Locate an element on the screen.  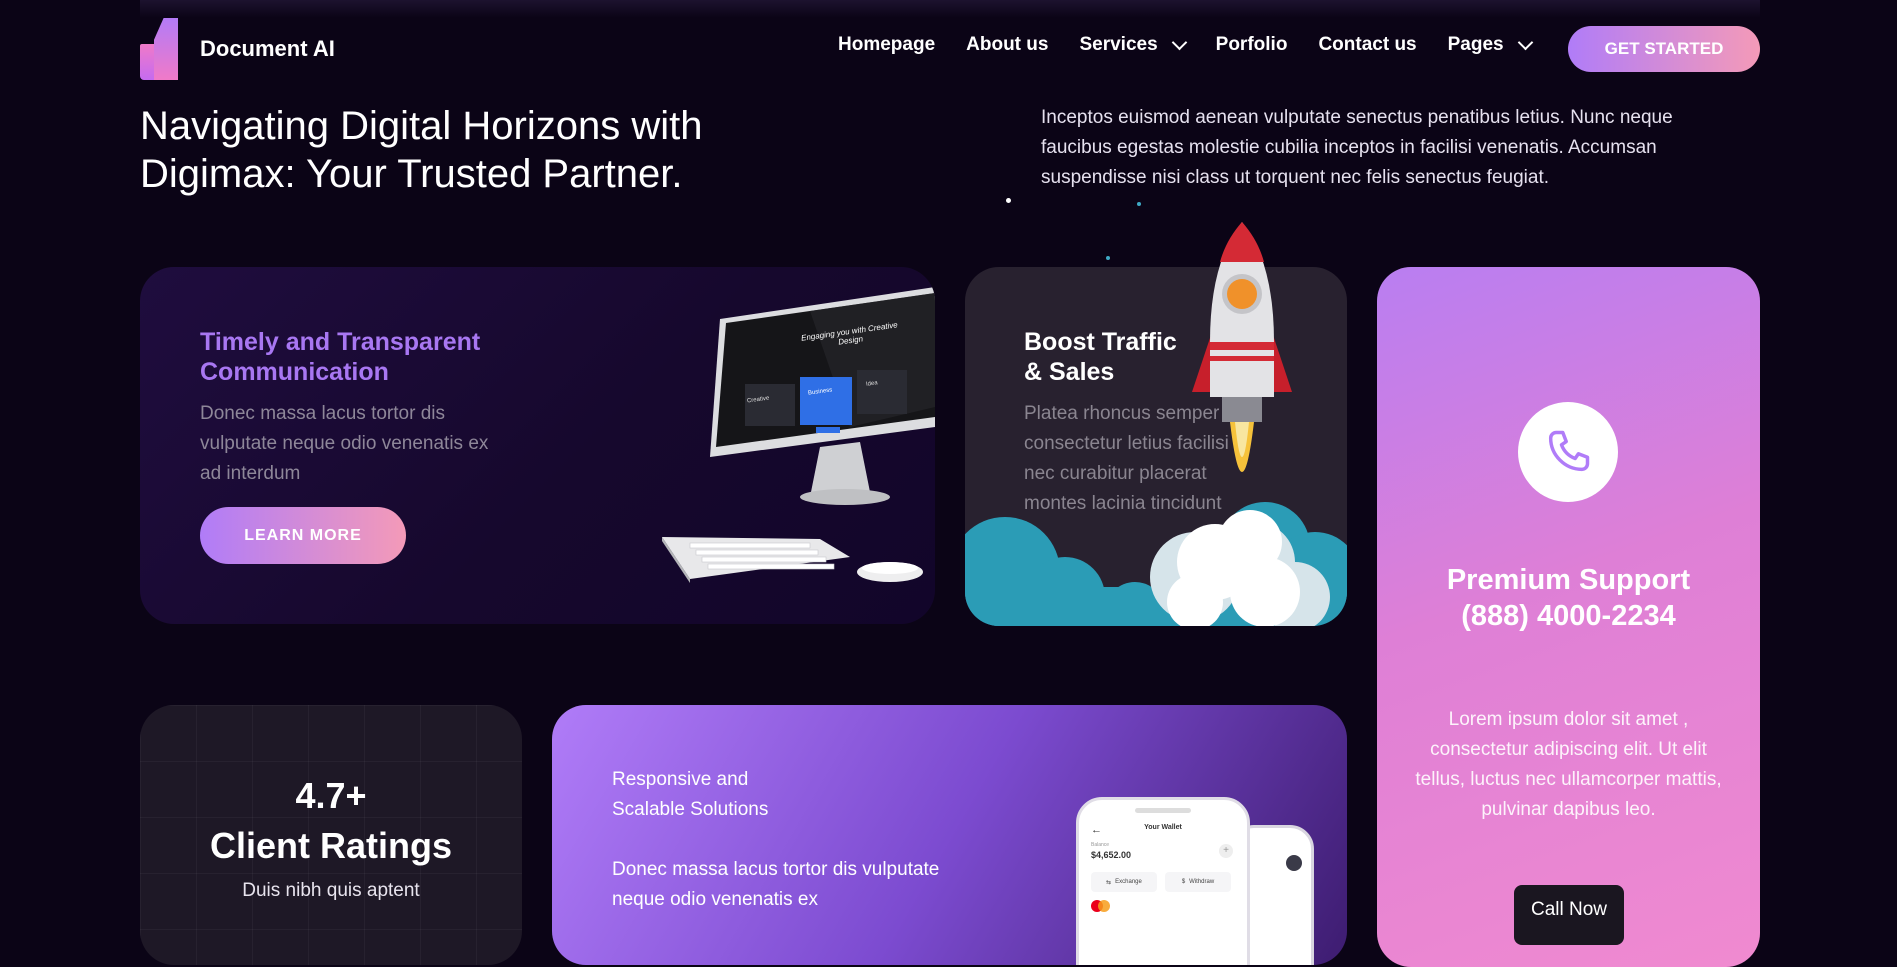
nav-pages: Pages is located at coordinates (1490, 45).